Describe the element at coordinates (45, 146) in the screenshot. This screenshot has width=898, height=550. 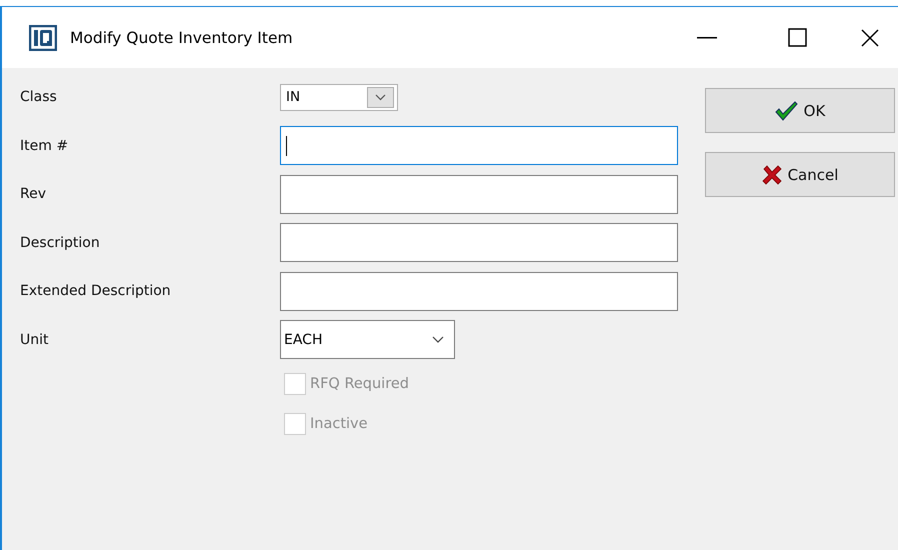
I see `field-label: Item #` at that location.